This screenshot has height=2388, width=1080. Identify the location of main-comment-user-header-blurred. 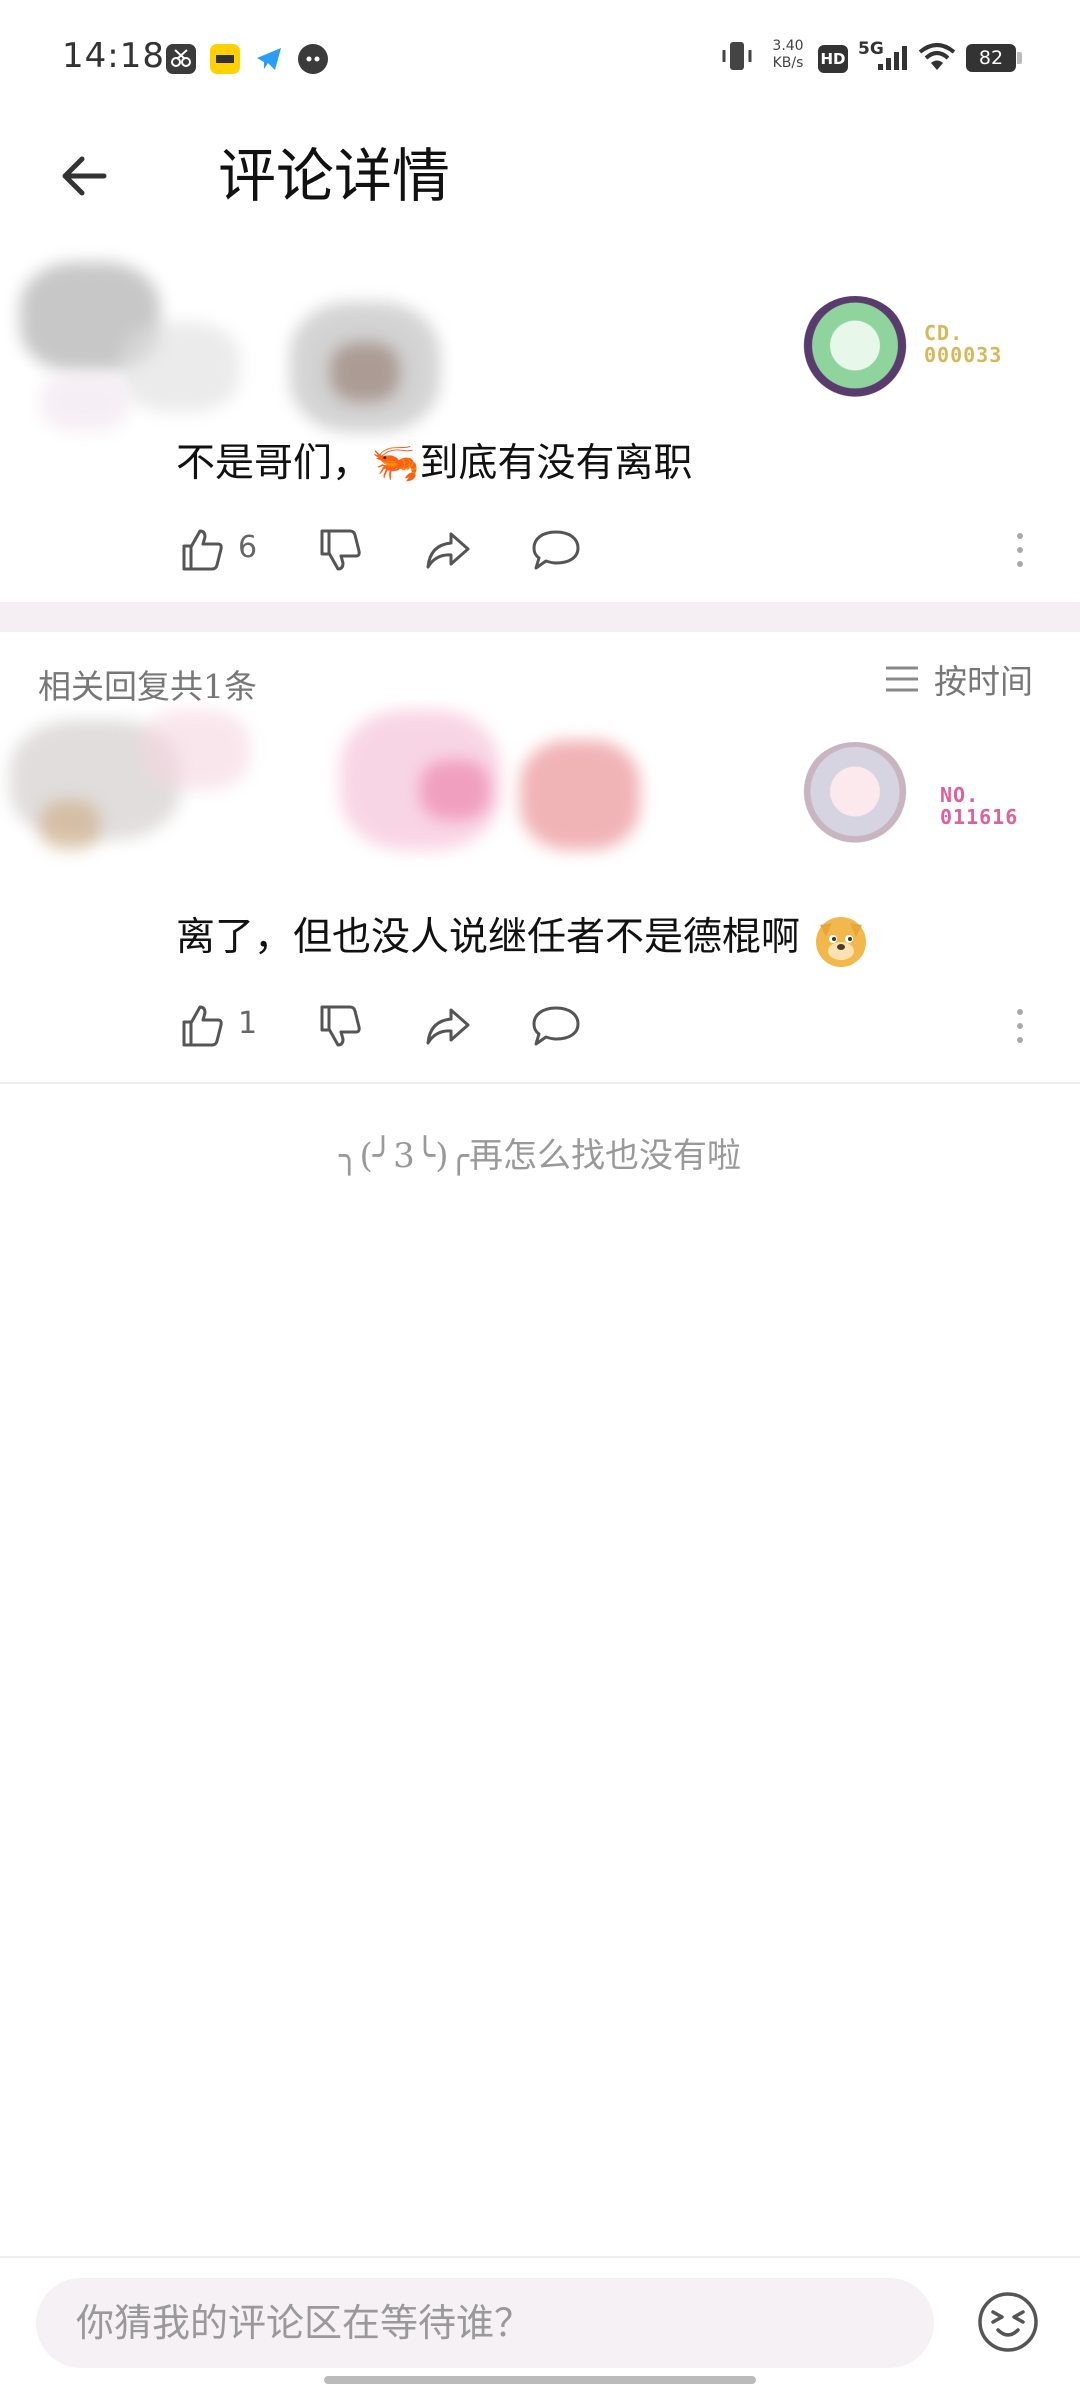
(240, 347).